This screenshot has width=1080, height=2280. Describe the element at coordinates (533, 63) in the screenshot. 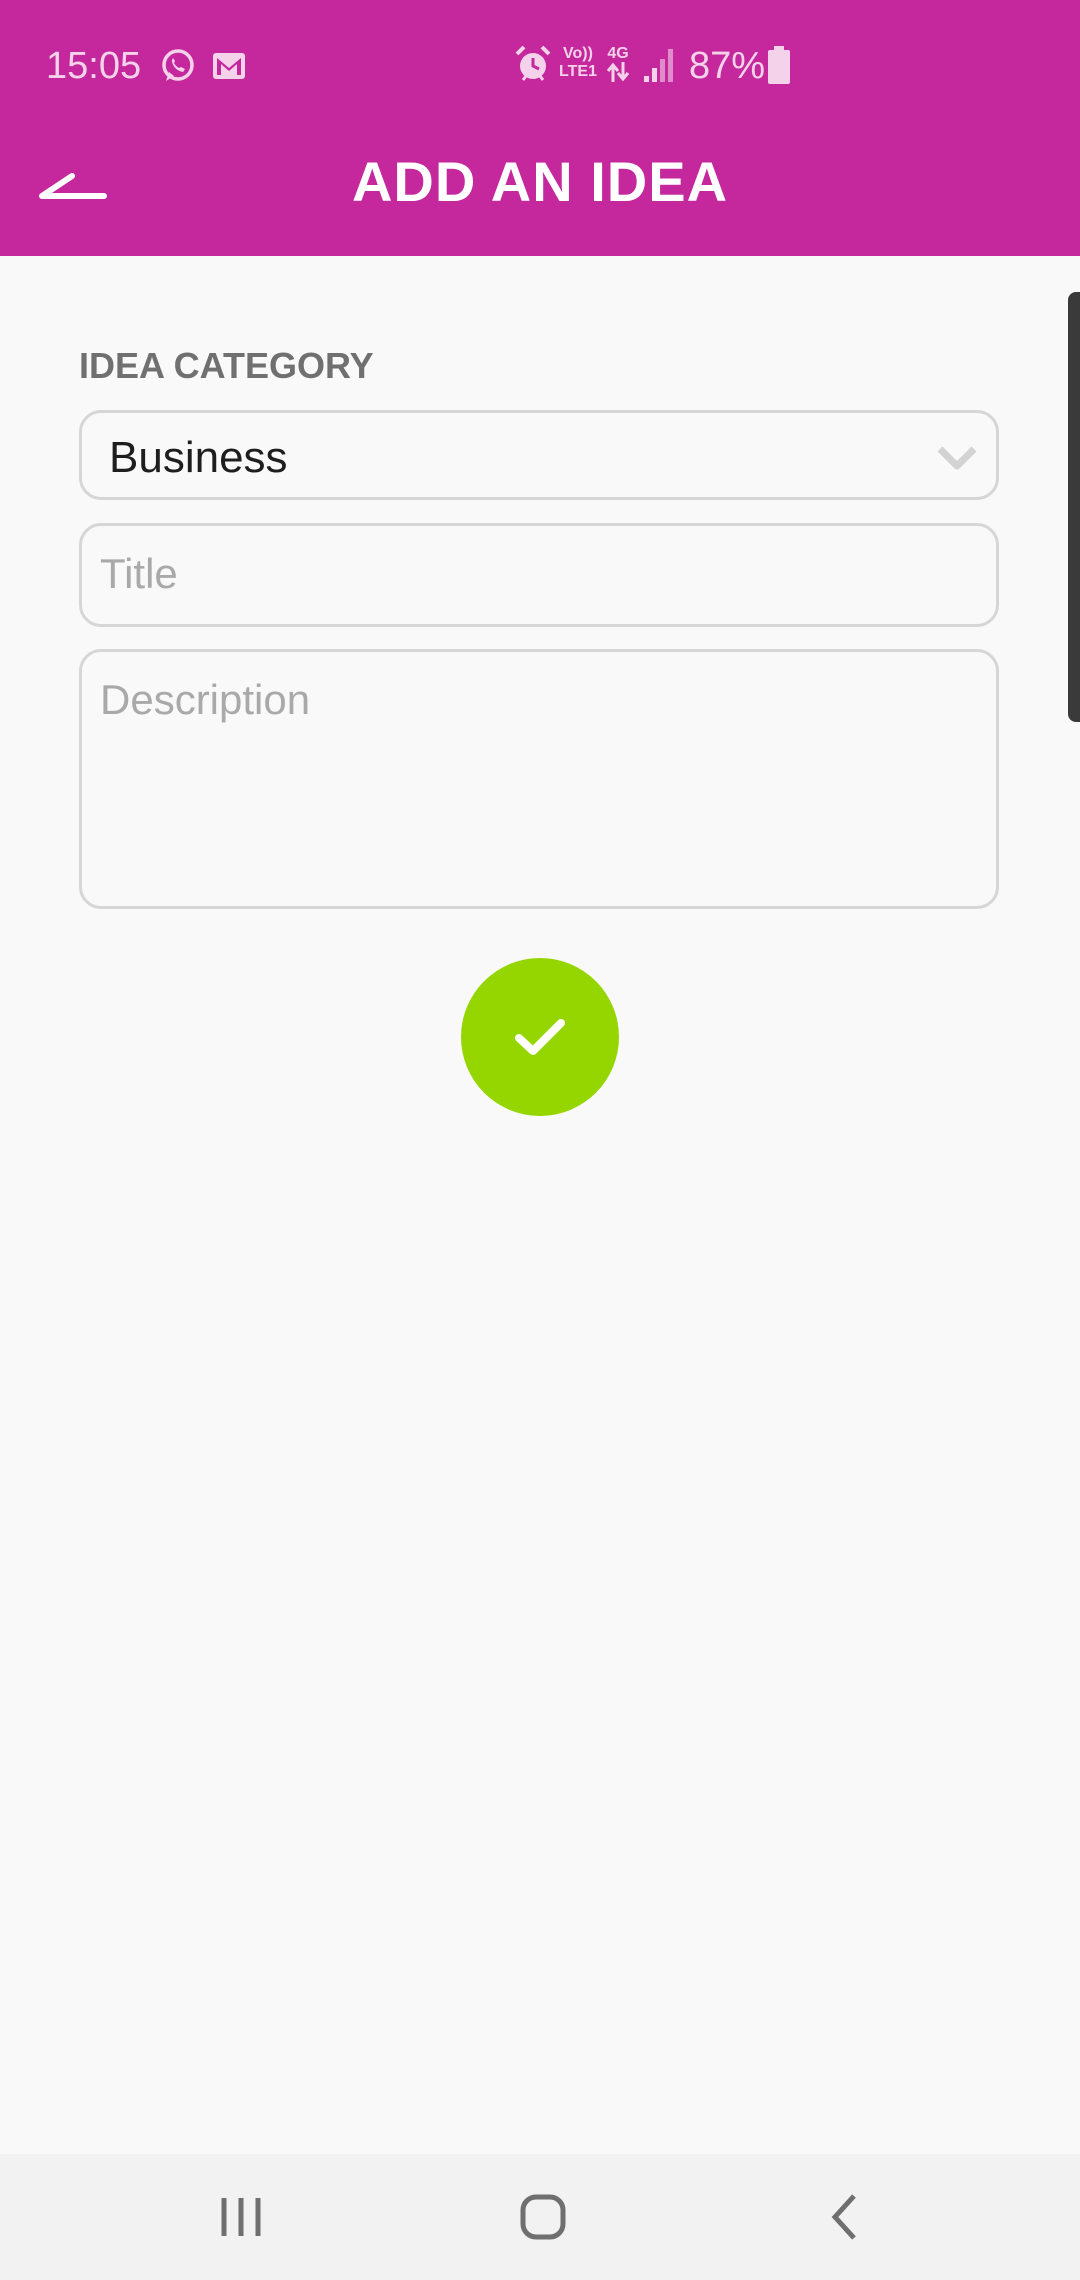

I see `alarm-icon` at that location.